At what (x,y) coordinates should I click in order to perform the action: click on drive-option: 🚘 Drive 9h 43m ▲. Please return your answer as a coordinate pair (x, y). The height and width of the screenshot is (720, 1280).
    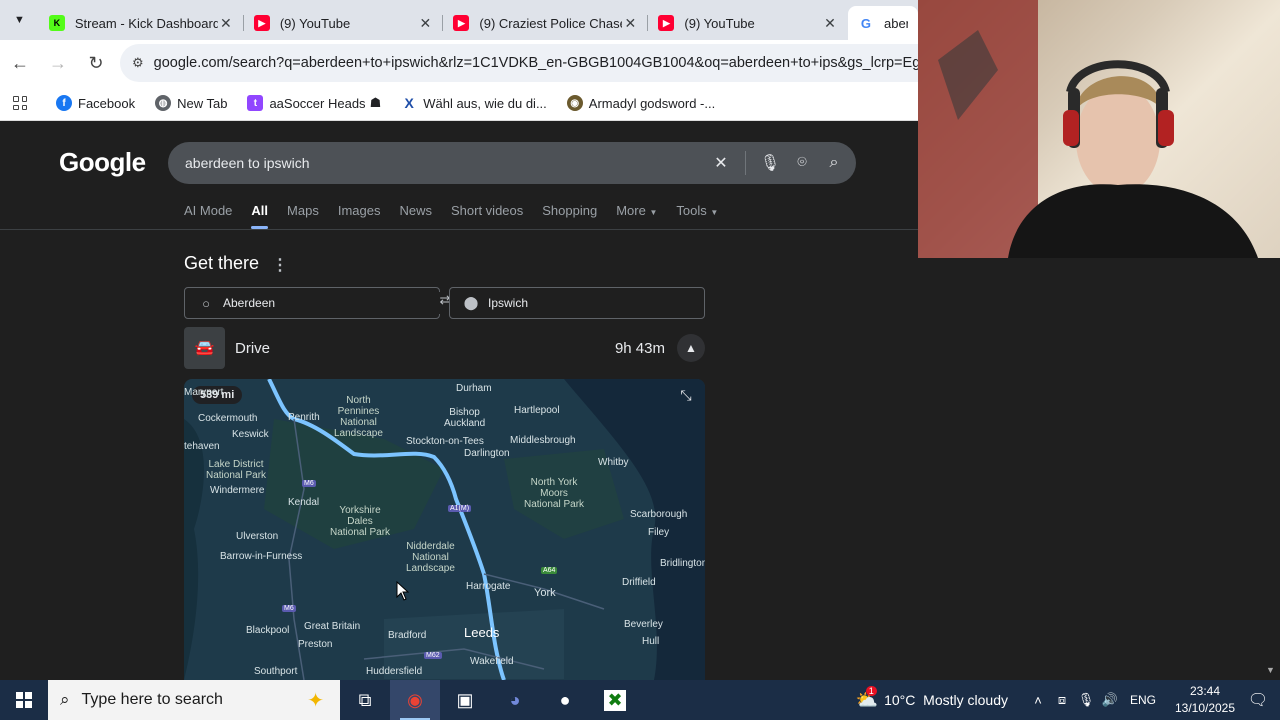
    Looking at the image, I should click on (444, 348).